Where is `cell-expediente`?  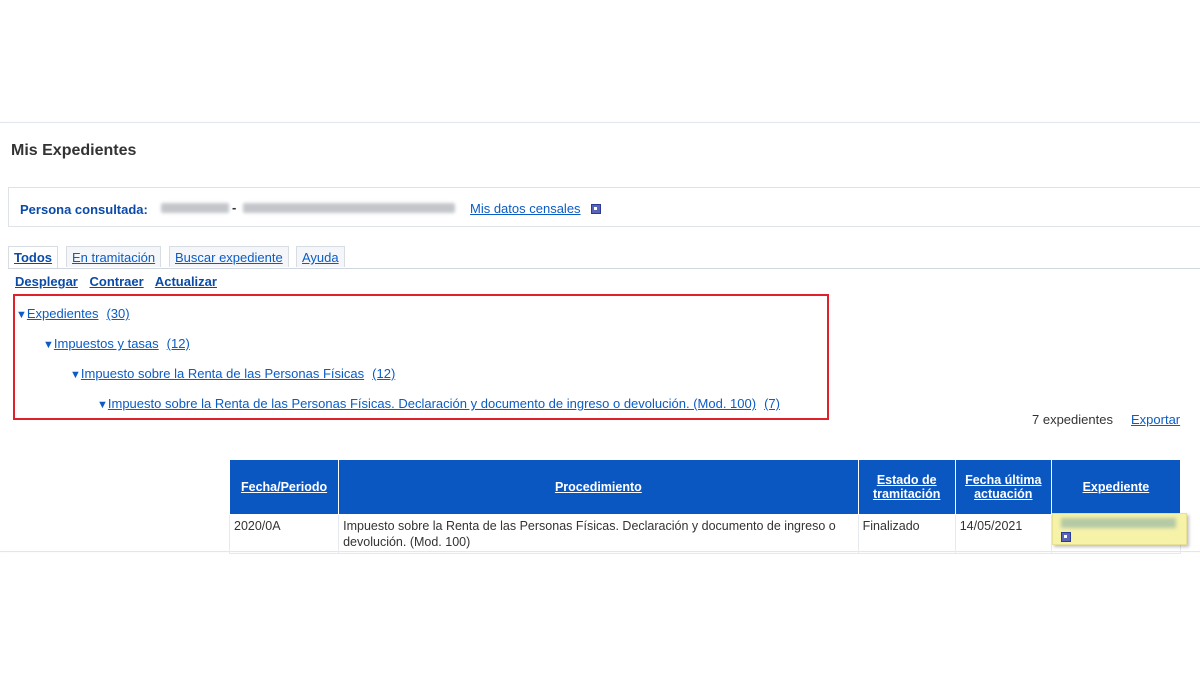
cell-expediente is located at coordinates (1118, 533).